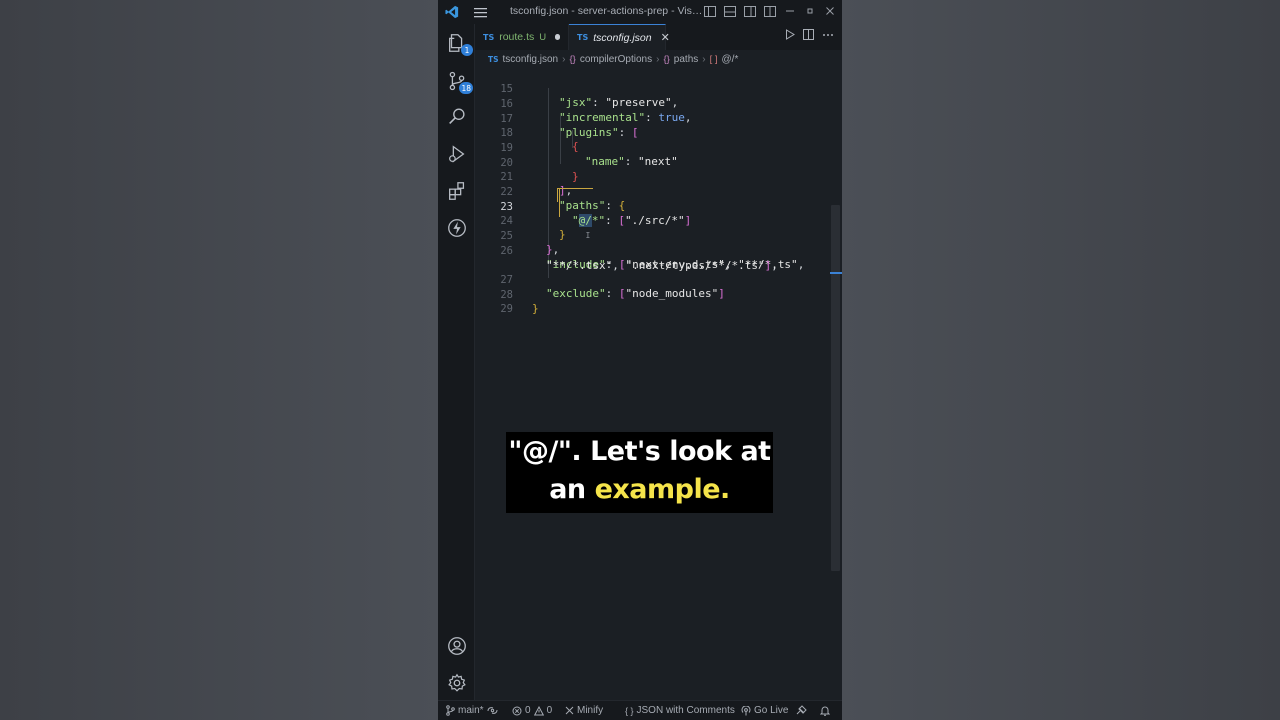  I want to click on typescript-file-icon: TS, so click(489, 37).